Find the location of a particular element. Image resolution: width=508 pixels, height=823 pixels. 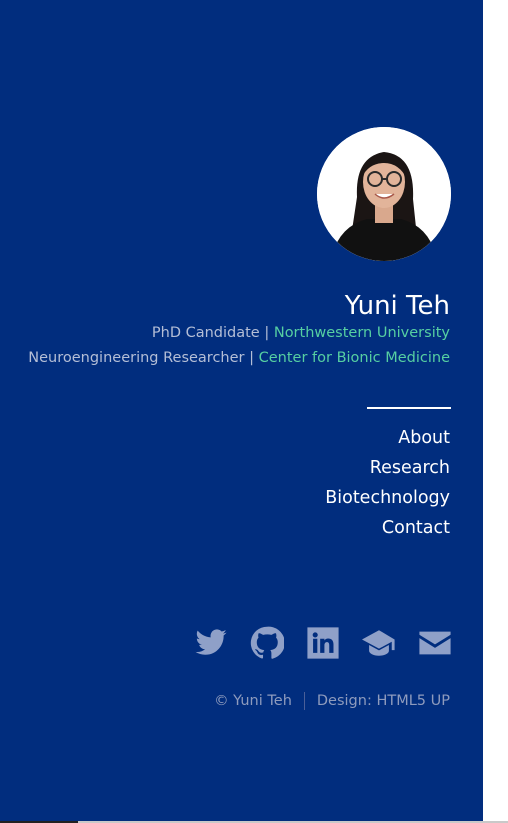

profile-avatar is located at coordinates (384, 194).